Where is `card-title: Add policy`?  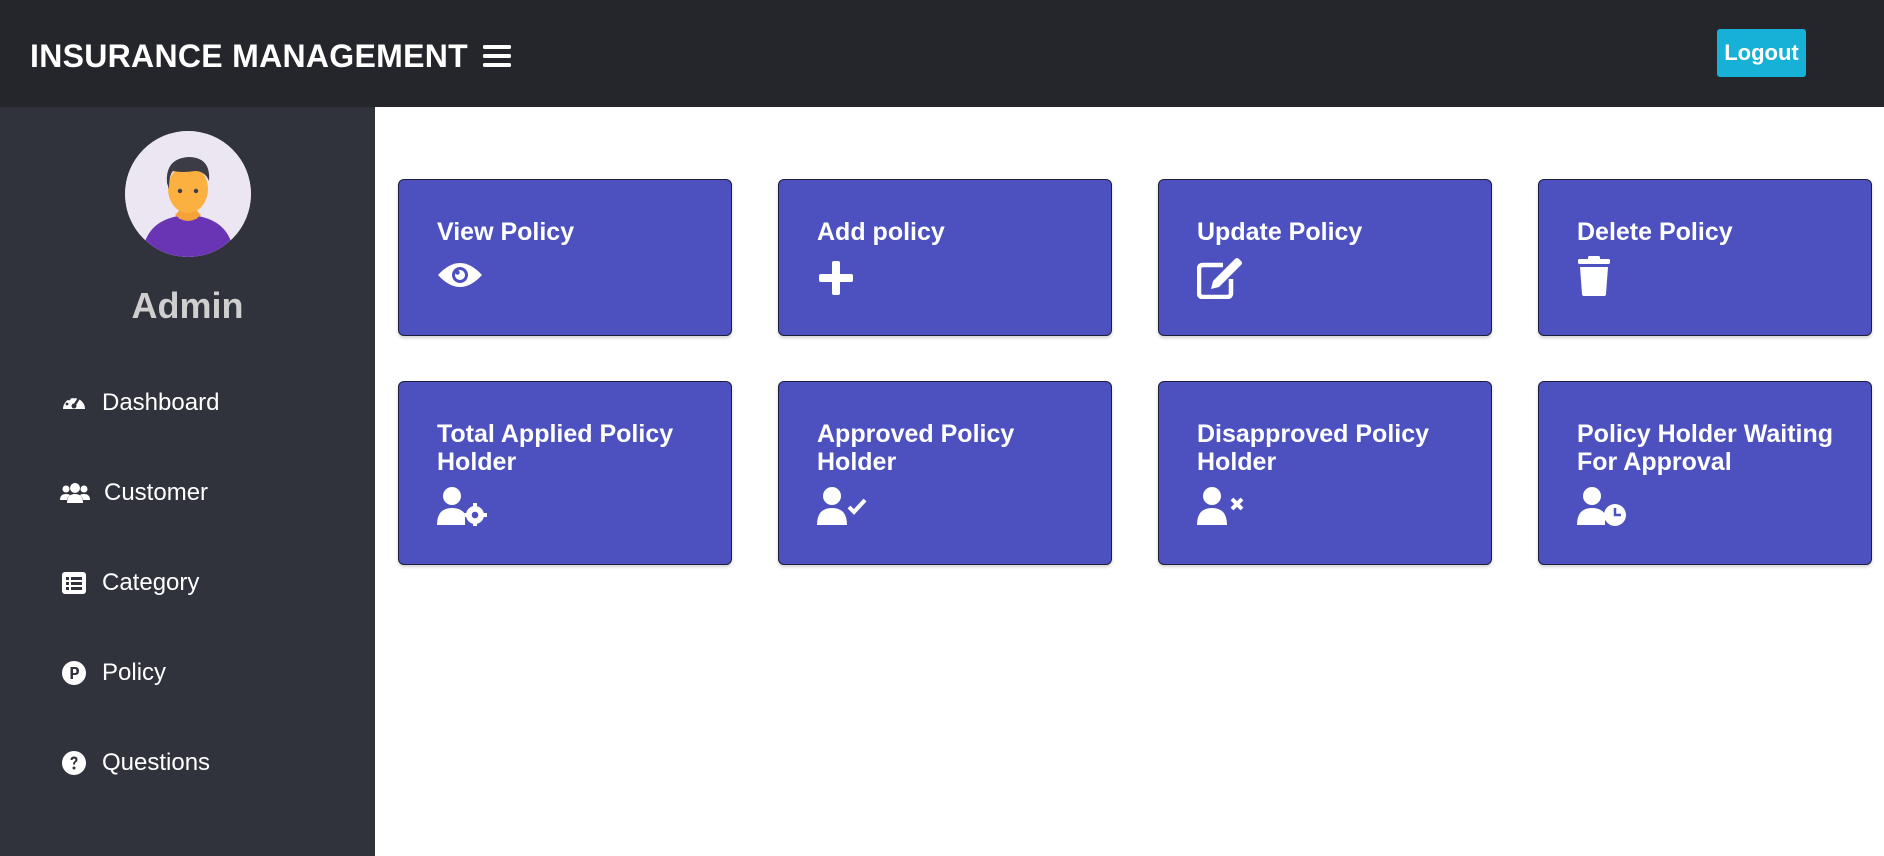 card-title: Add policy is located at coordinates (881, 232).